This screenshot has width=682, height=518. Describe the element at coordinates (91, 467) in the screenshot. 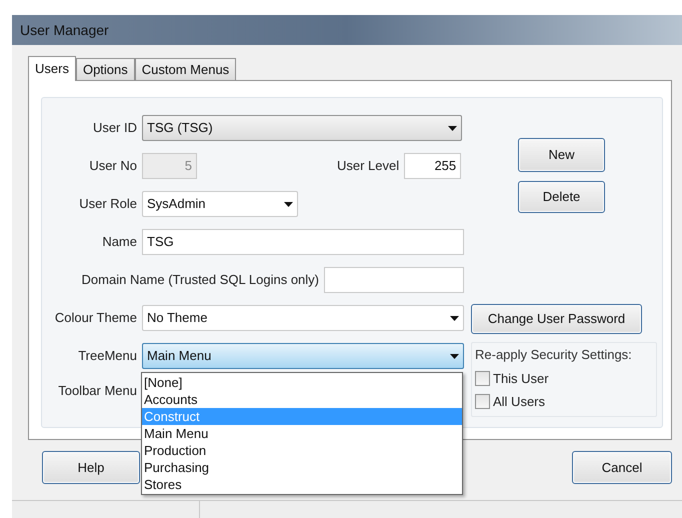

I see `button: Help` at that location.